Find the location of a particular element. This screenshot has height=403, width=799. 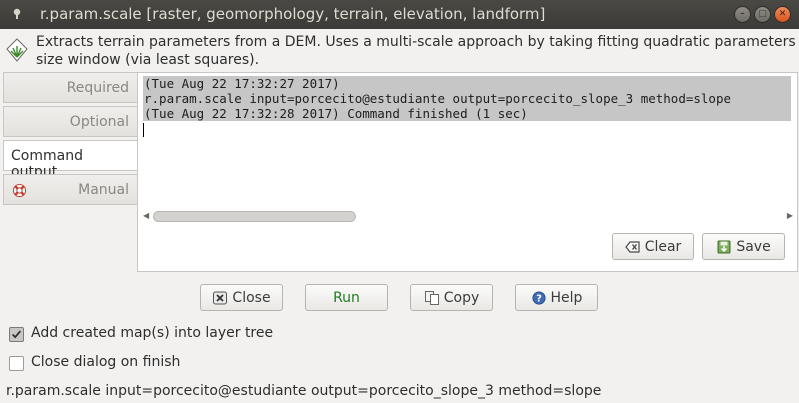

save-button: Save is located at coordinates (743, 246).